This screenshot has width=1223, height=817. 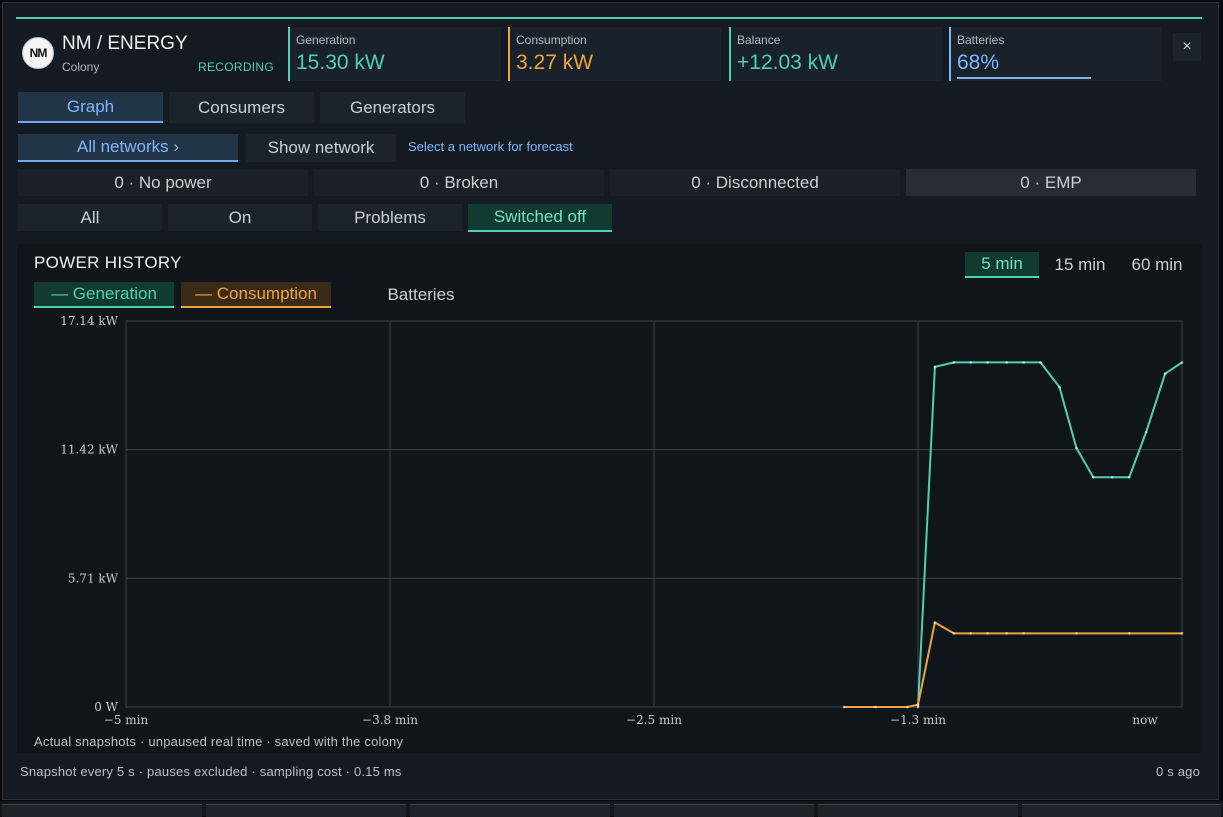 What do you see at coordinates (918, 720) in the screenshot?
I see `x-tick-label: −1.3 min` at bounding box center [918, 720].